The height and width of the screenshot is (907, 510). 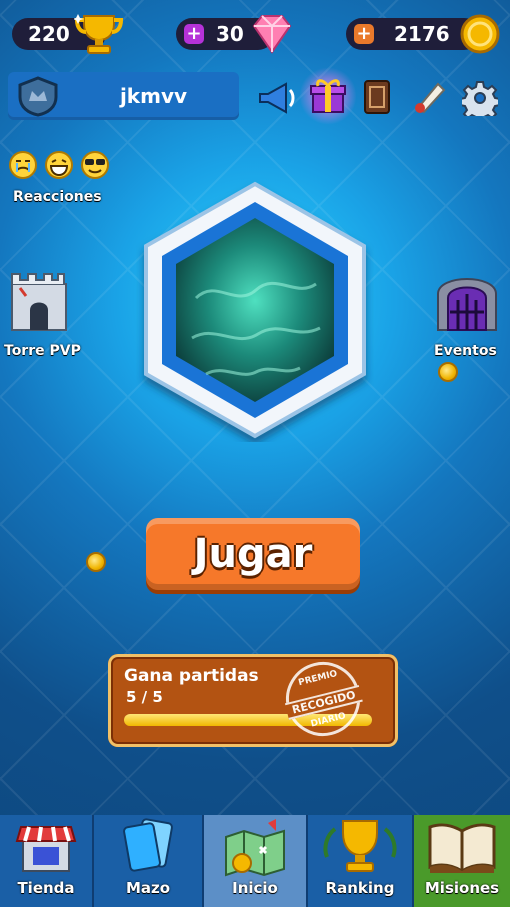 What do you see at coordinates (448, 372) in the screenshot?
I see `events-coin-icon` at bounding box center [448, 372].